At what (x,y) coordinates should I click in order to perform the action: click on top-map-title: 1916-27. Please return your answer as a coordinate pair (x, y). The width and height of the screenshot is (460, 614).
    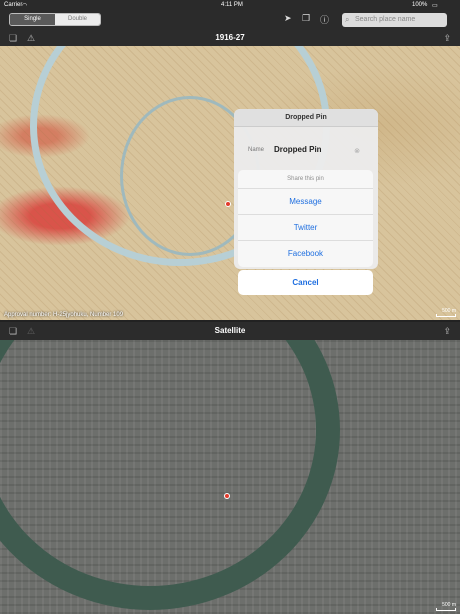
    Looking at the image, I should click on (230, 37).